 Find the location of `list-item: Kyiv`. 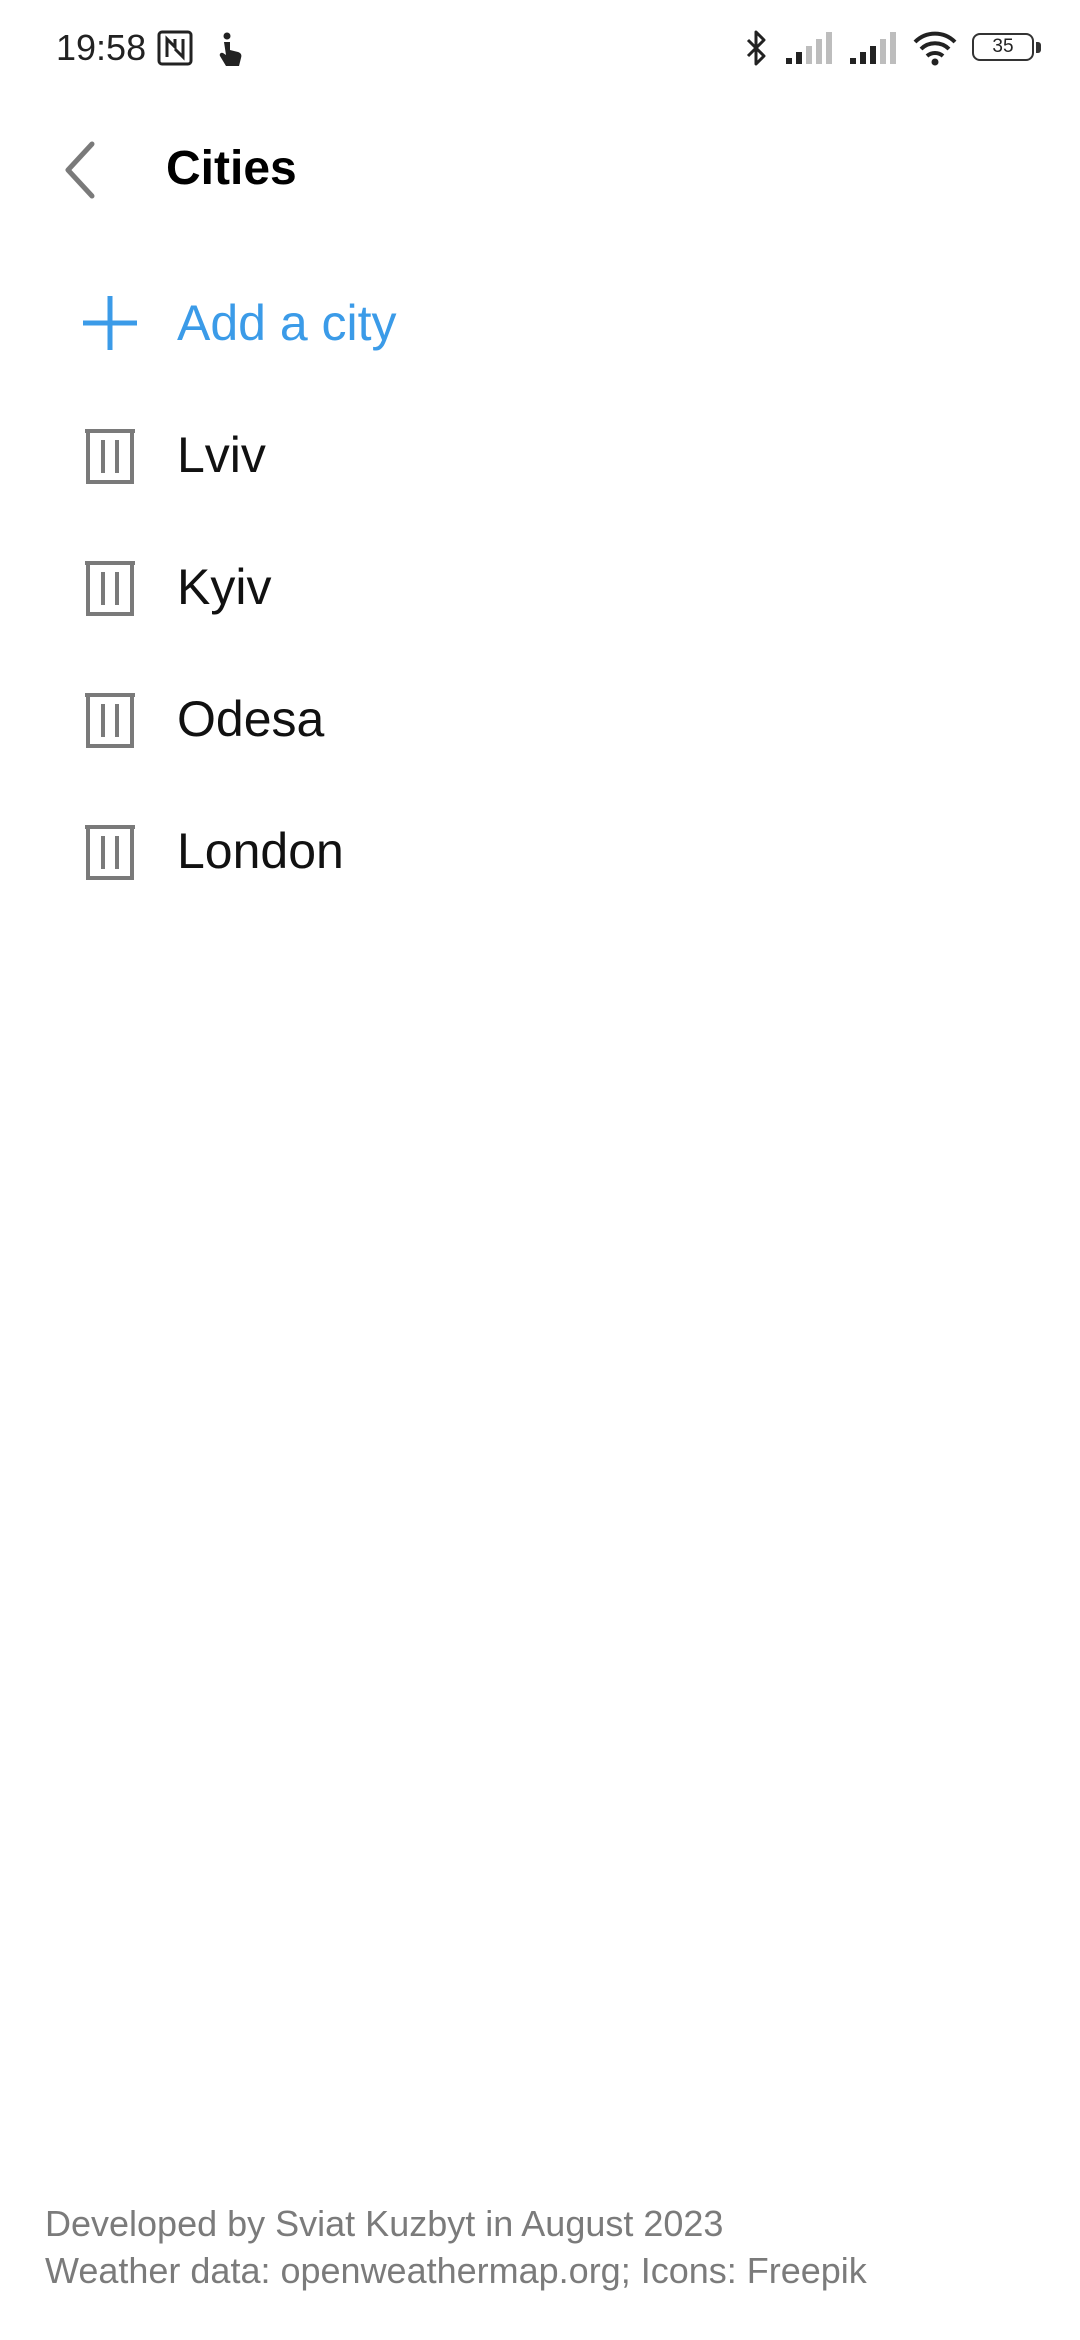

list-item: Kyiv is located at coordinates (540, 585).